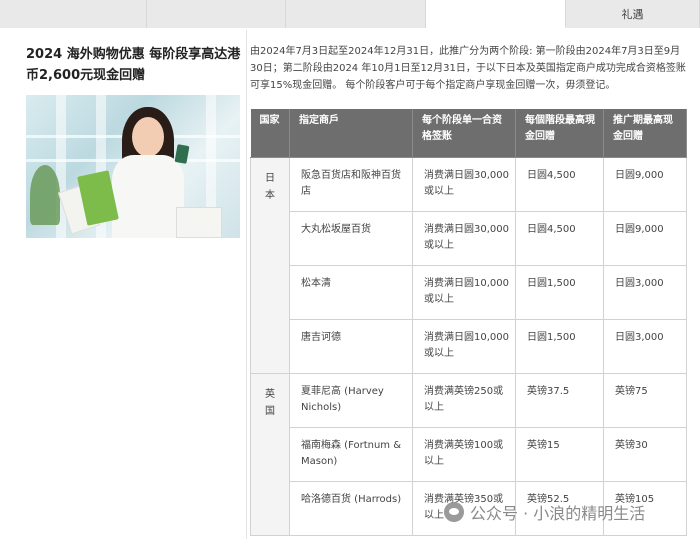  What do you see at coordinates (645, 400) in the screenshot?
I see `promo-max-cell: 英镑75` at bounding box center [645, 400].